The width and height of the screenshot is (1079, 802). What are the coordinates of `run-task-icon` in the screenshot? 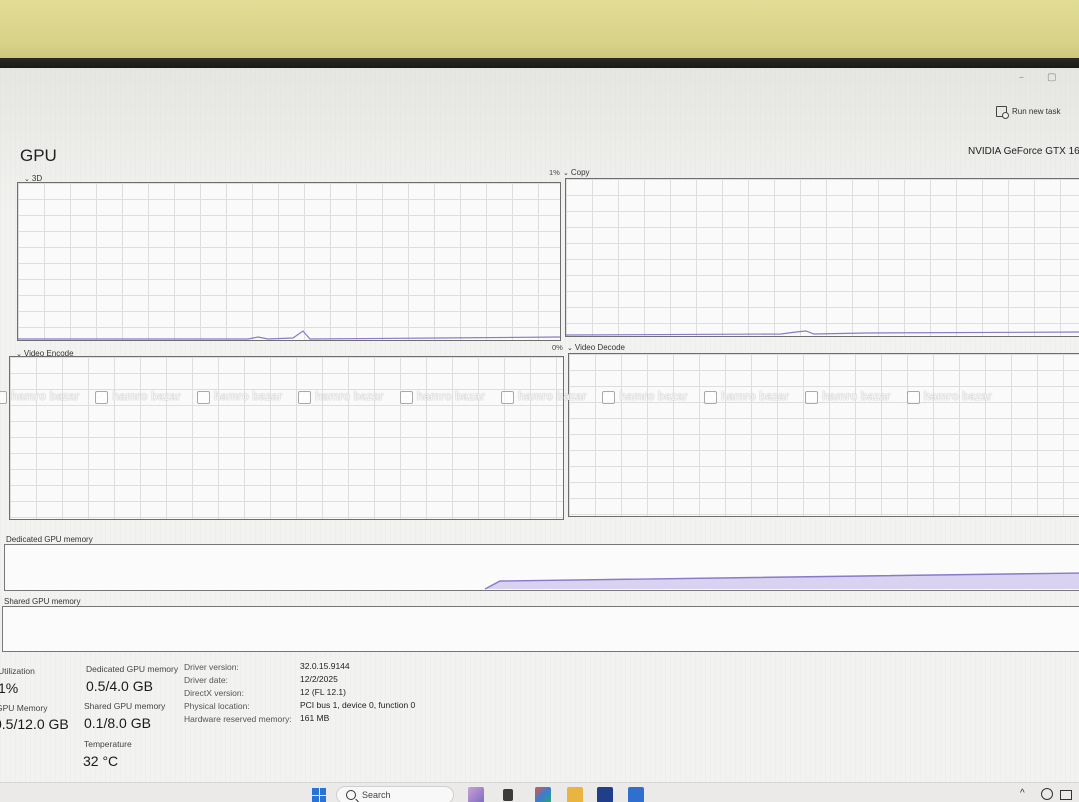 It's located at (1002, 112).